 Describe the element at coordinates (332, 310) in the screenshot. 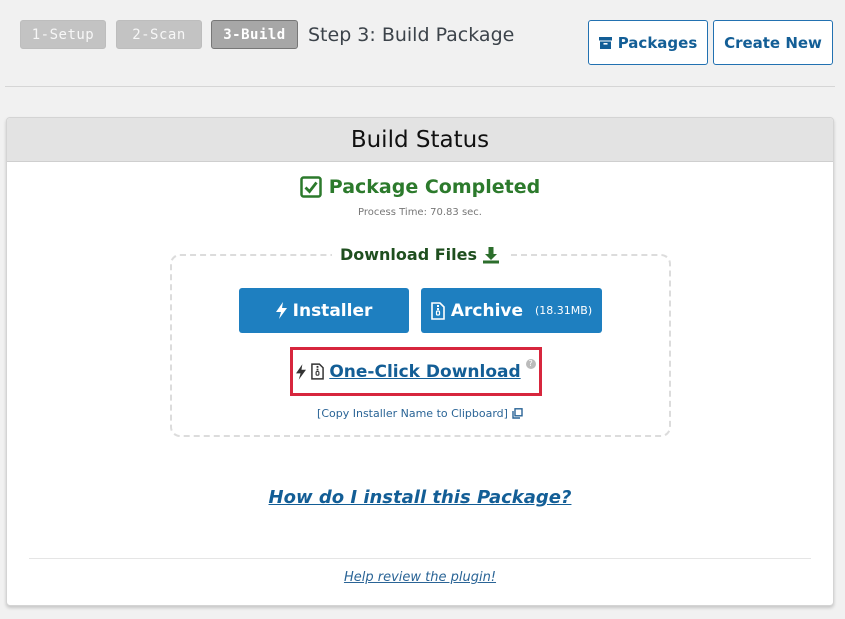

I see `installer-button-label: Installer` at that location.